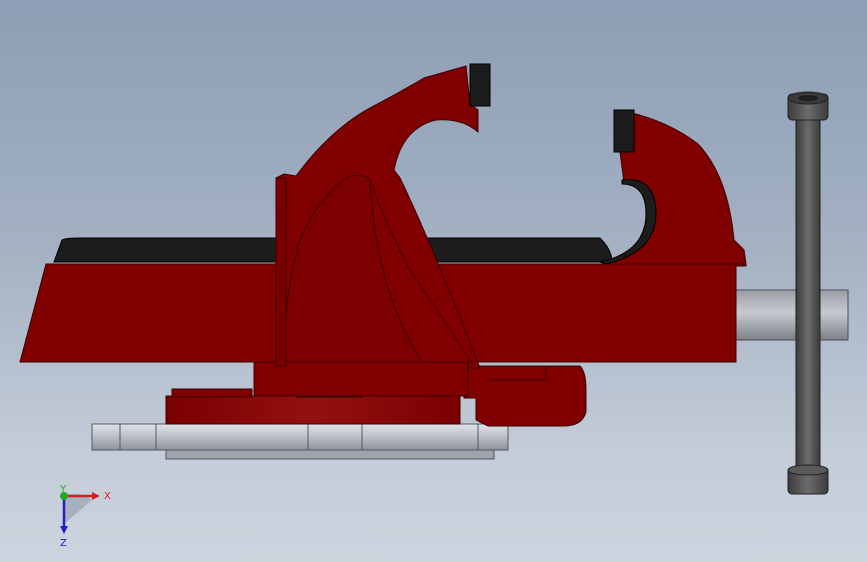  Describe the element at coordinates (63, 489) in the screenshot. I see `y-axis-label: Y` at that location.